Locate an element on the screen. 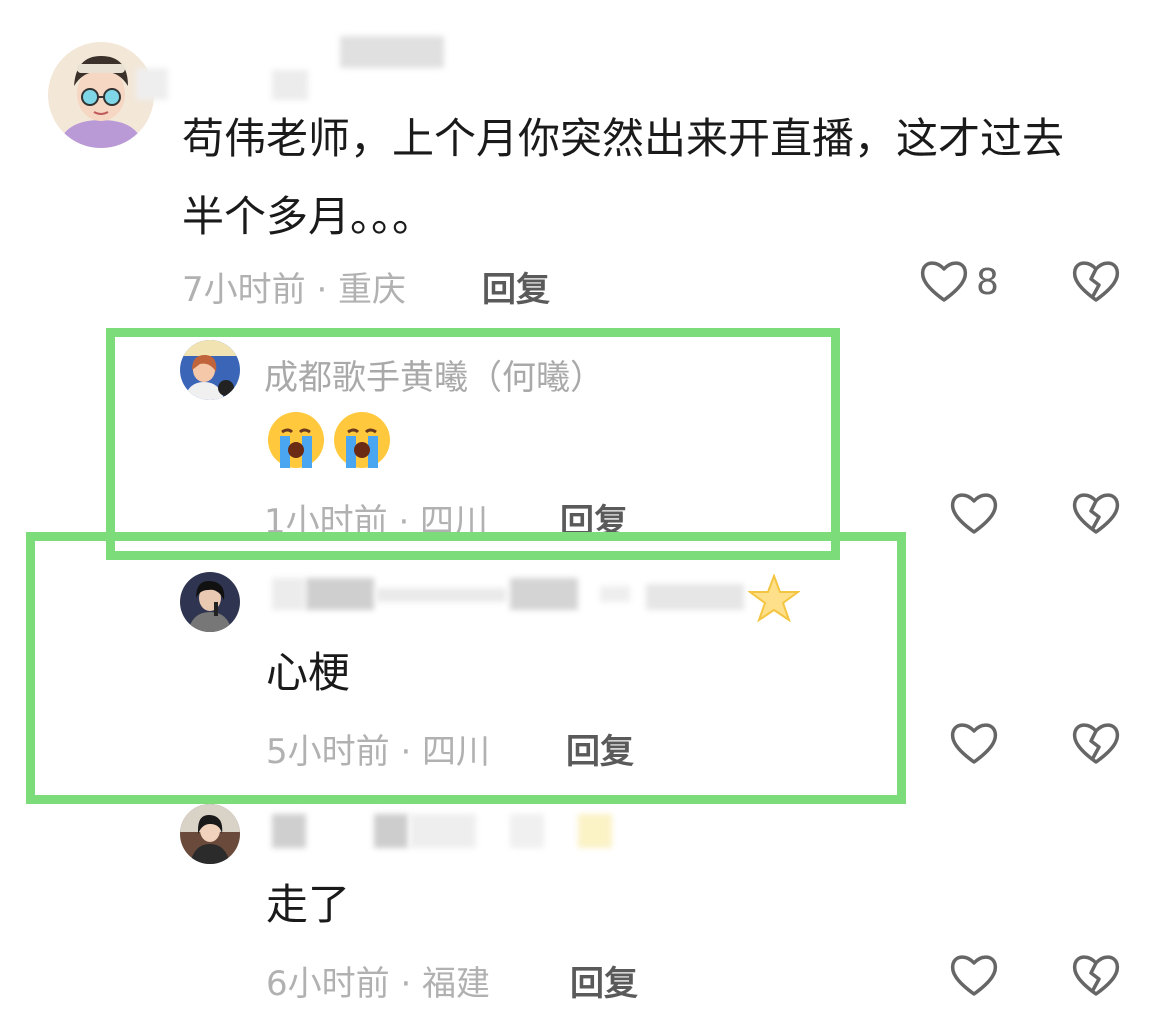 The height and width of the screenshot is (1018, 1170). avatar is located at coordinates (210, 834).